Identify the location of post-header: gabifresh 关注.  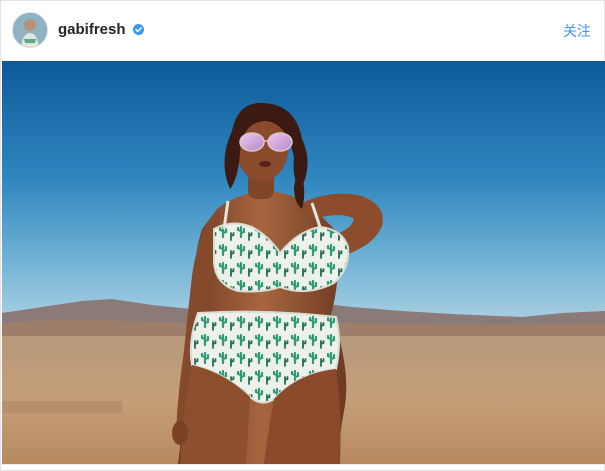
(302, 30).